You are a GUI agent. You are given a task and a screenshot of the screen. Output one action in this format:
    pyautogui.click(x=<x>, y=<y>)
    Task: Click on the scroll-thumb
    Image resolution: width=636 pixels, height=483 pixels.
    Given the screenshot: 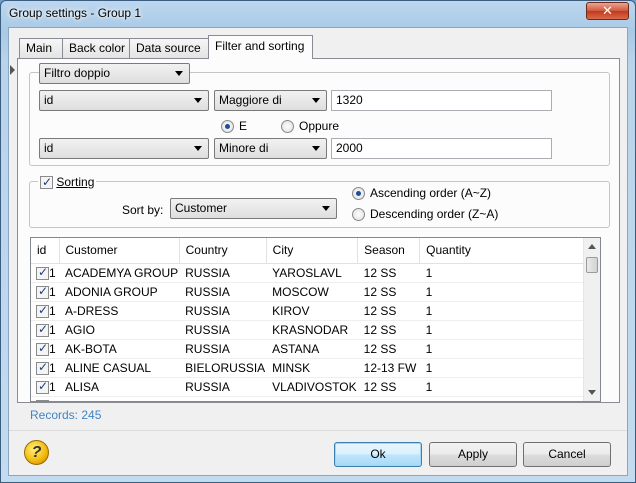 What is the action you would take?
    pyautogui.click(x=592, y=265)
    